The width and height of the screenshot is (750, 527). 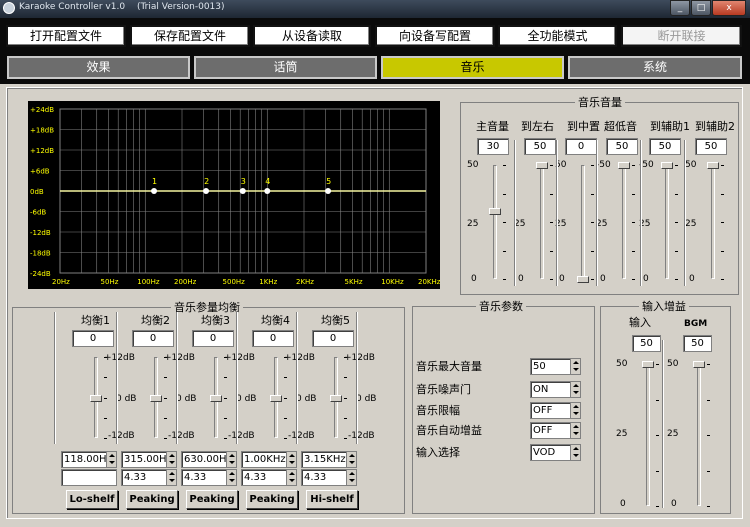 I want to click on gain.channels.1-value: 50, so click(x=697, y=343).